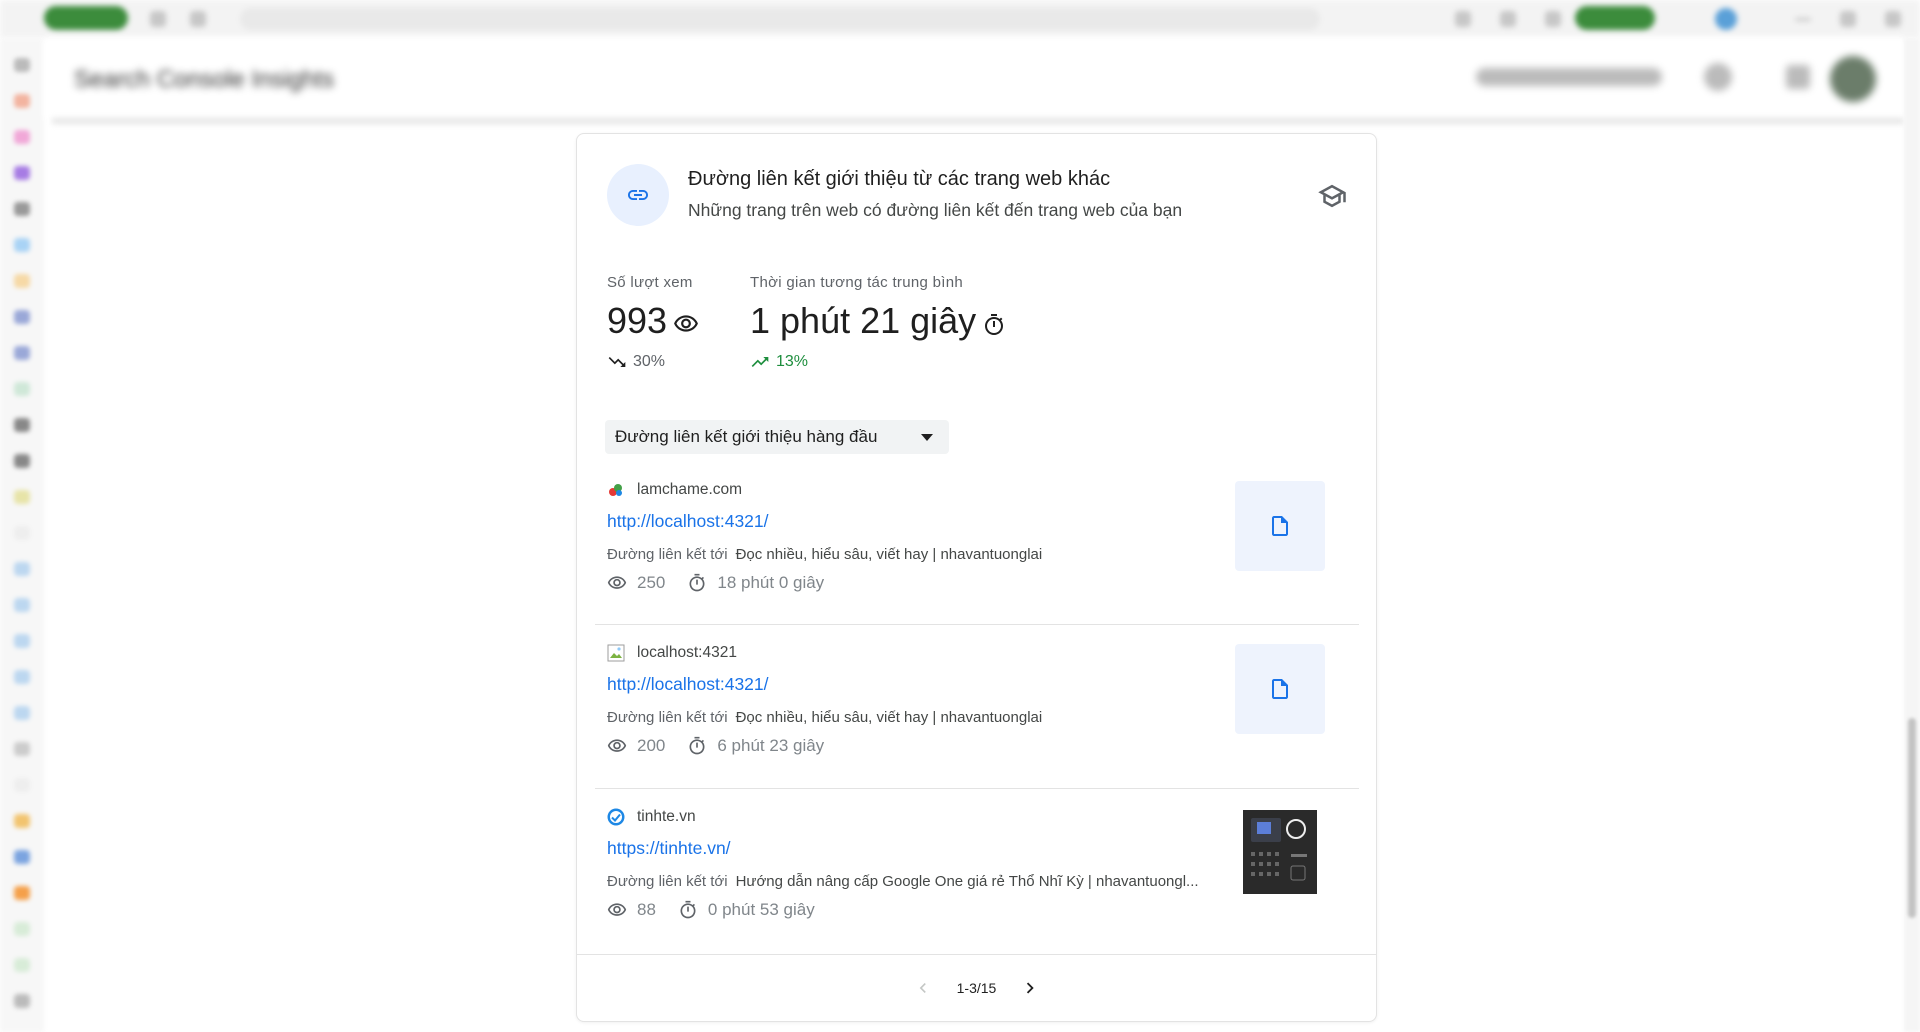  What do you see at coordinates (198, 19) in the screenshot?
I see `tab-icon` at bounding box center [198, 19].